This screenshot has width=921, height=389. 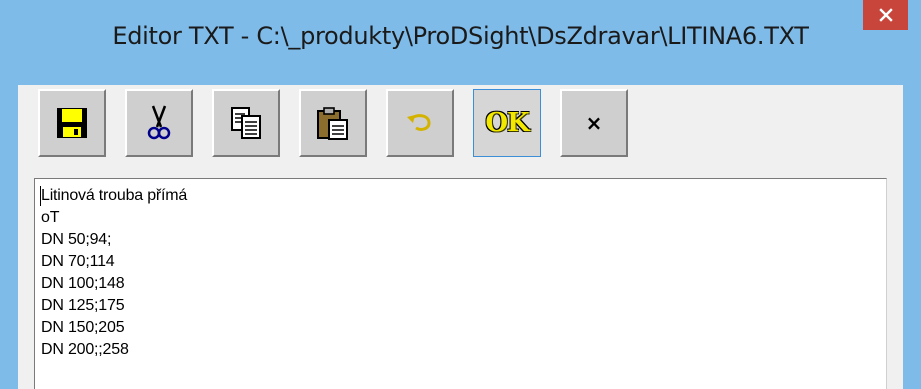 I want to click on undo-arrow-icon, so click(x=420, y=123).